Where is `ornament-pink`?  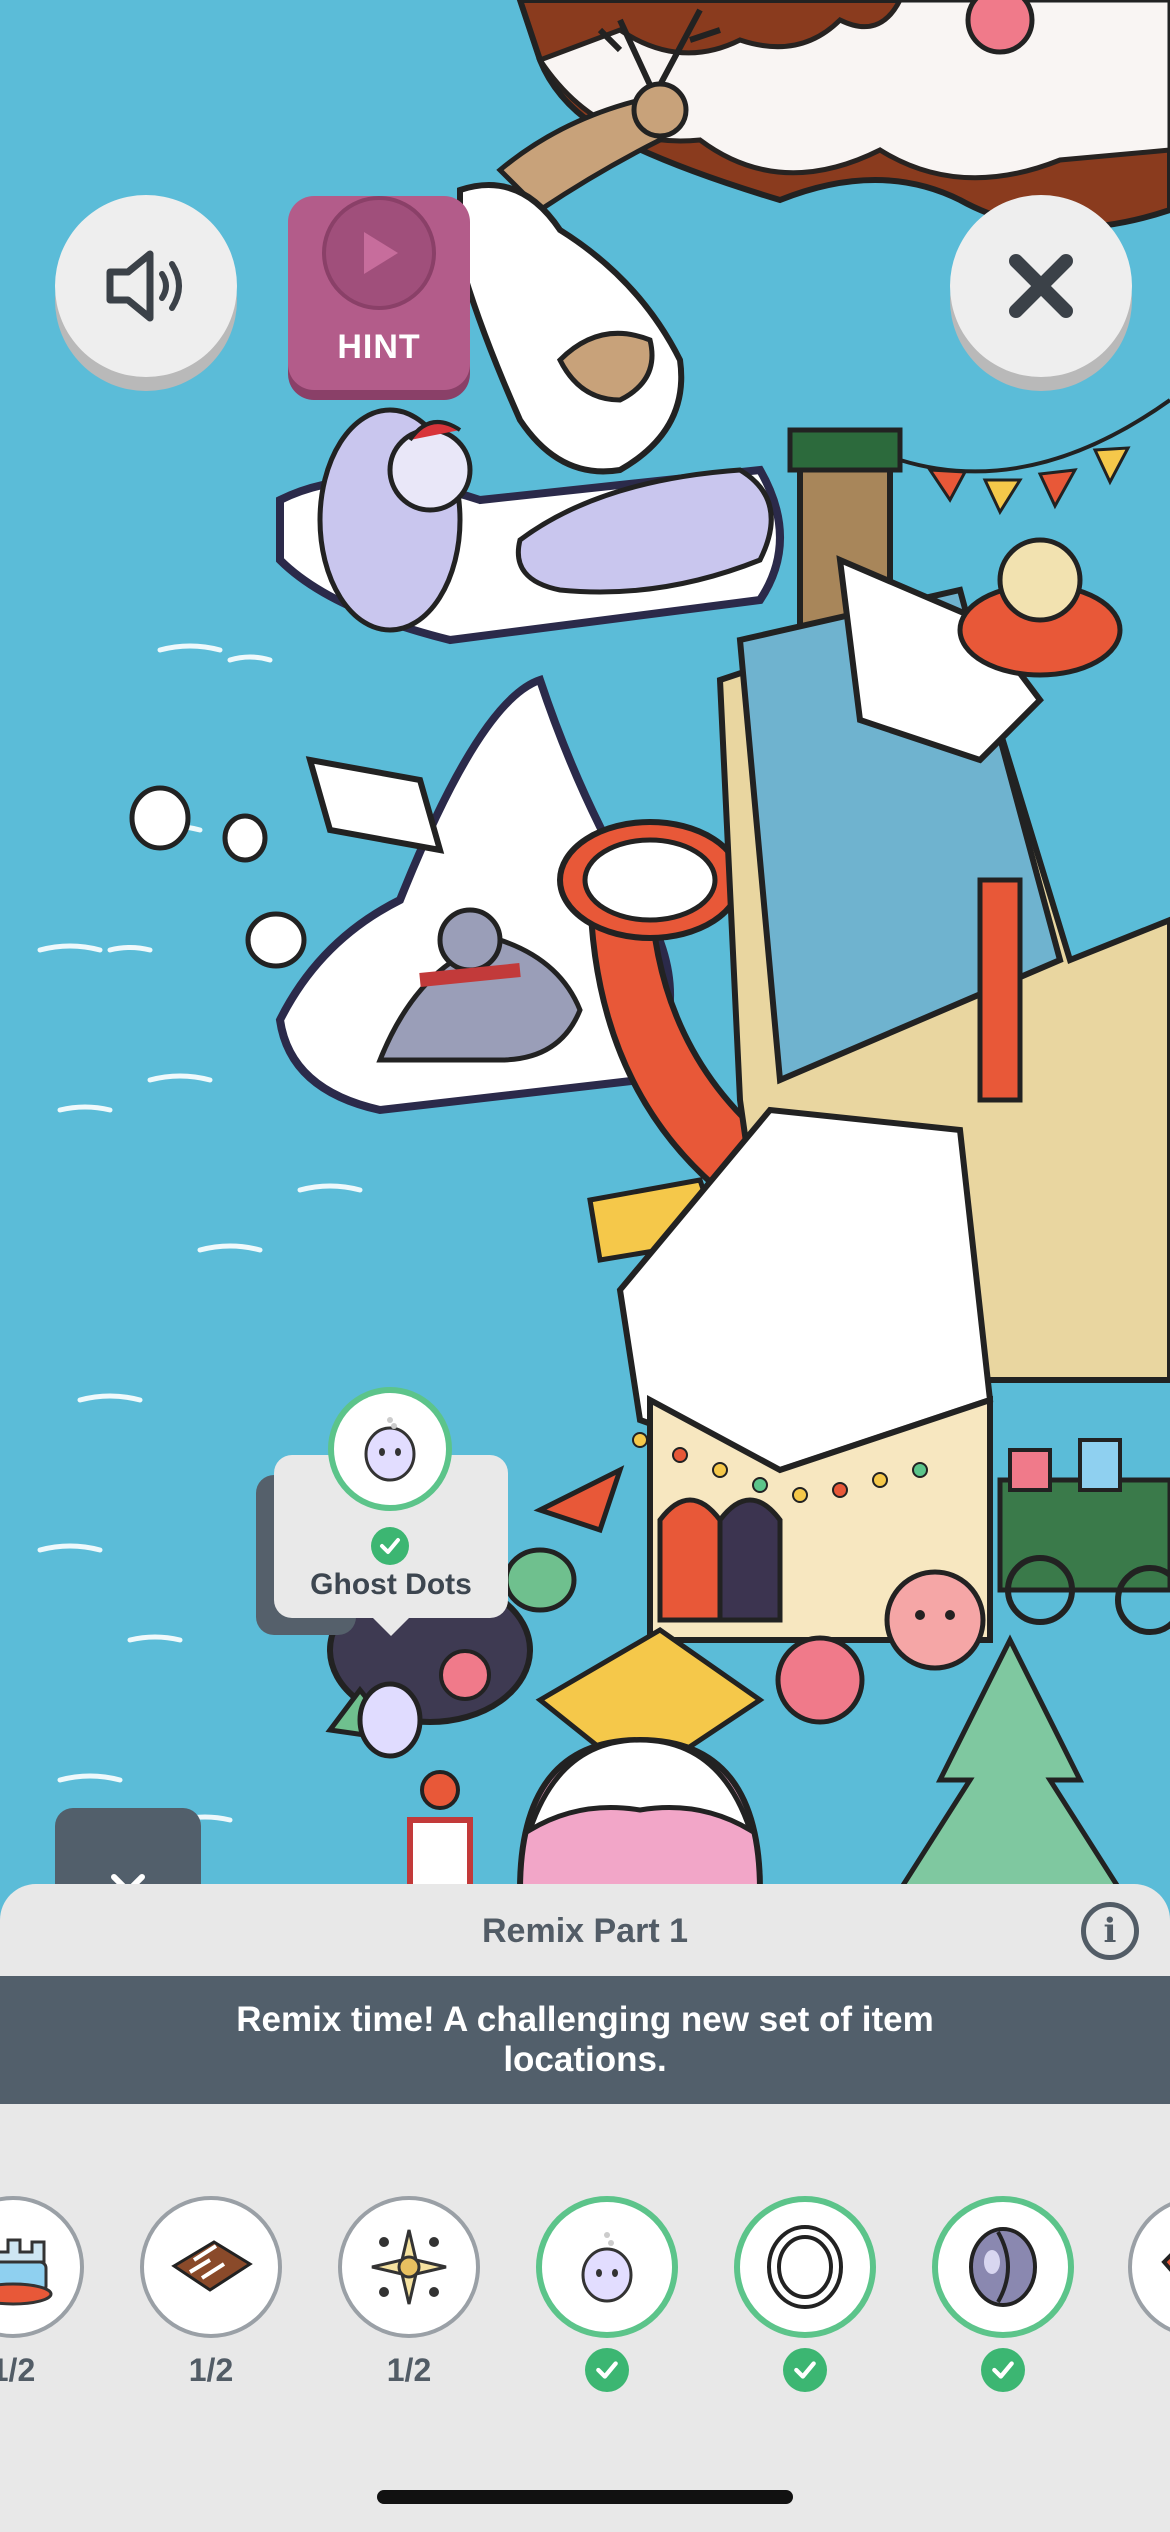
ornament-pink is located at coordinates (820, 1680).